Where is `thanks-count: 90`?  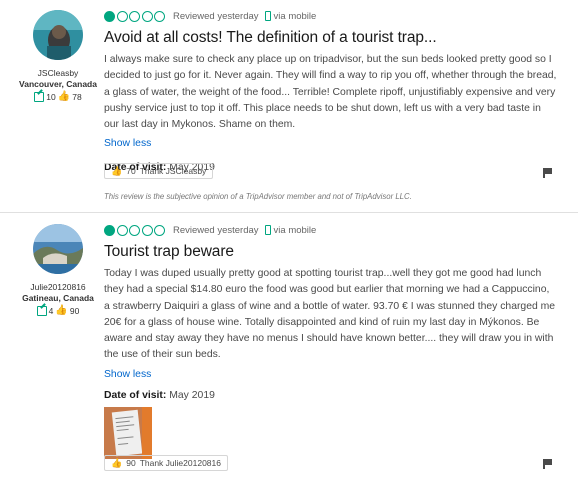
thanks-count: 90 is located at coordinates (131, 463).